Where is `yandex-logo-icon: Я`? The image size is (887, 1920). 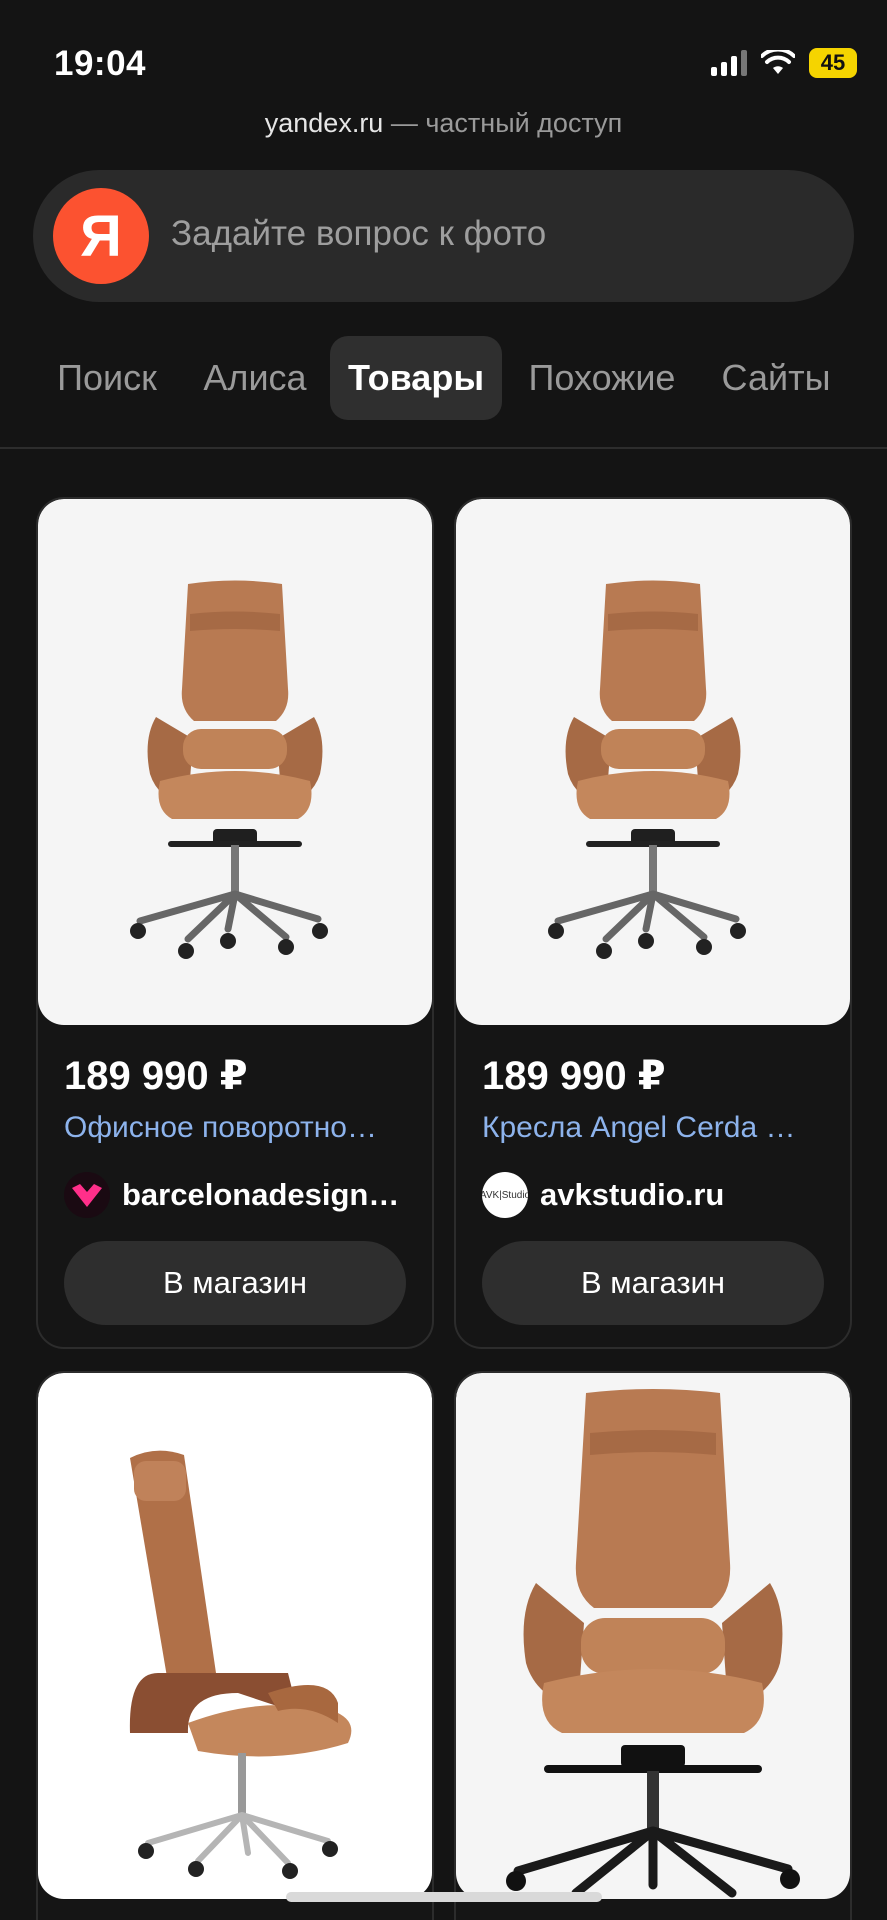
yandex-logo-icon: Я is located at coordinates (101, 236).